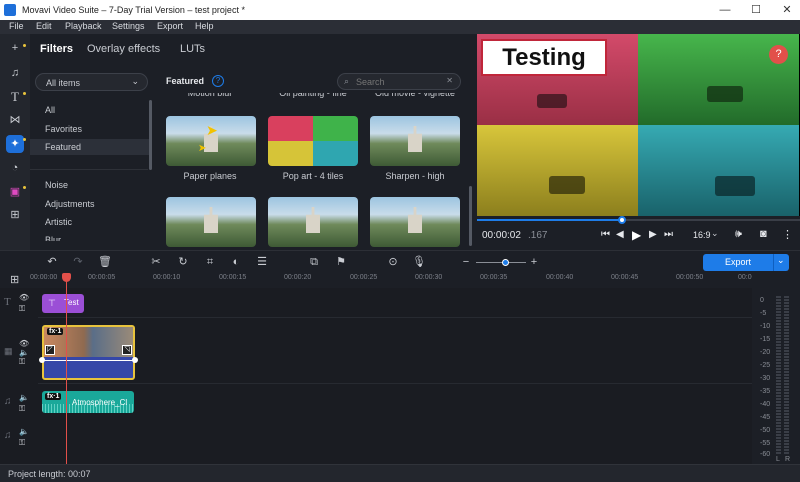 The width and height of the screenshot is (800, 482). What do you see at coordinates (210, 262) in the screenshot?
I see `crop-icon: ⌗` at bounding box center [210, 262].